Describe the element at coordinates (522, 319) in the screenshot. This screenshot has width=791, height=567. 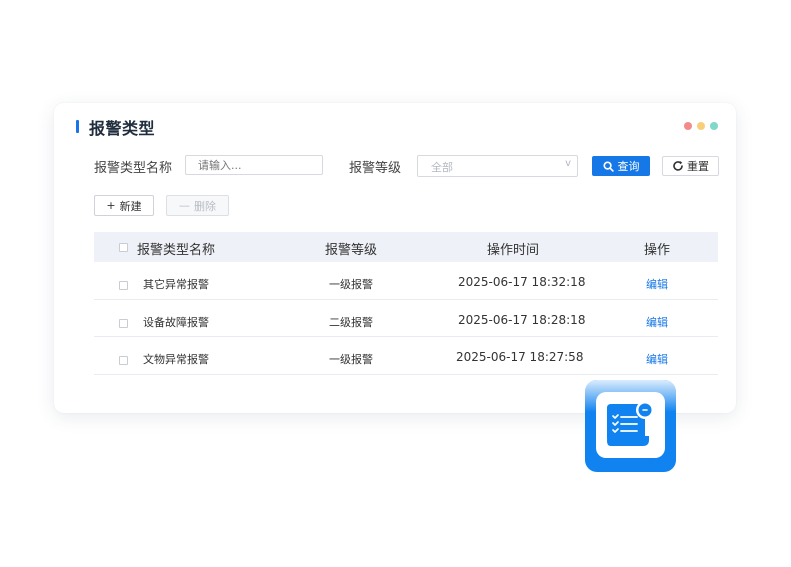
I see `operation-time-cell: 2025-06-17 18:28:18` at that location.